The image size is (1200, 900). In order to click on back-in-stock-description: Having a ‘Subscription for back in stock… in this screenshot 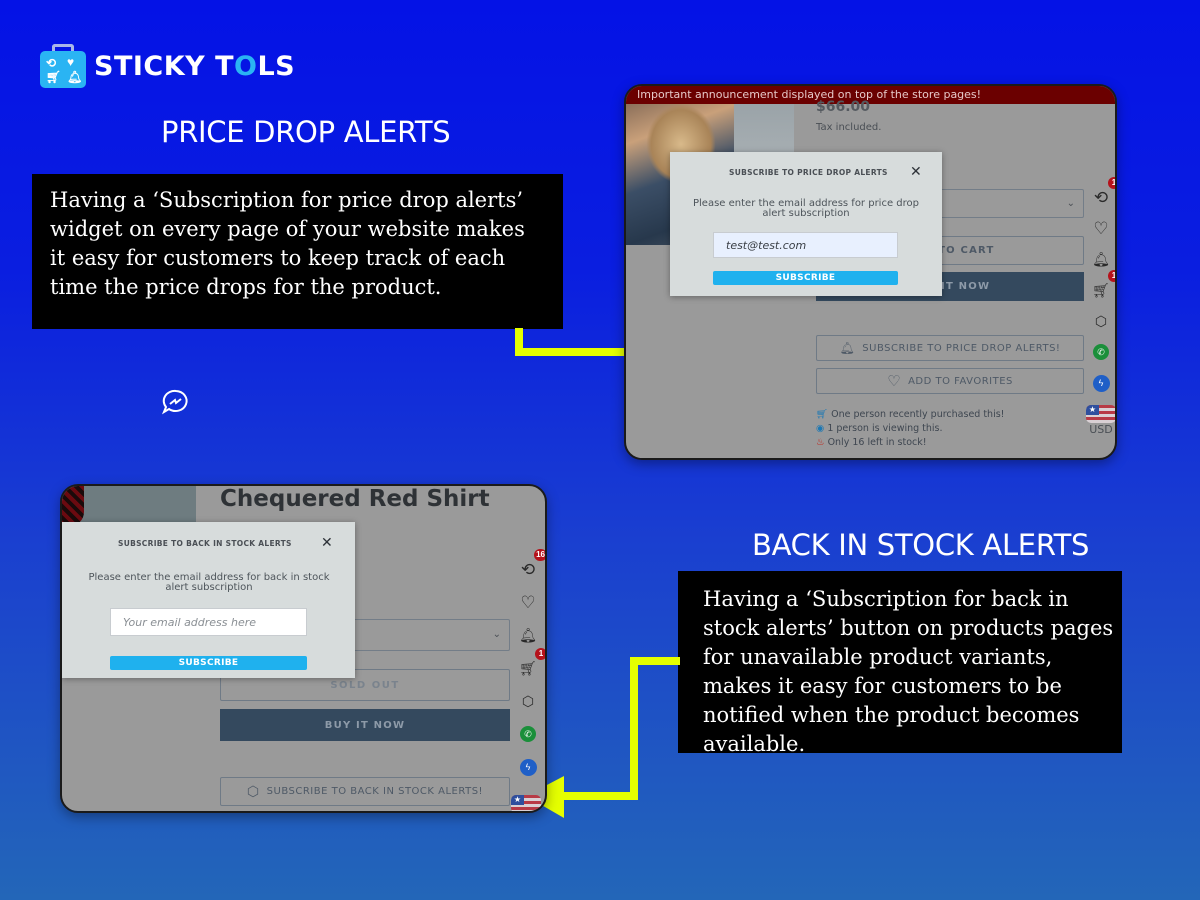, I will do `click(900, 663)`.